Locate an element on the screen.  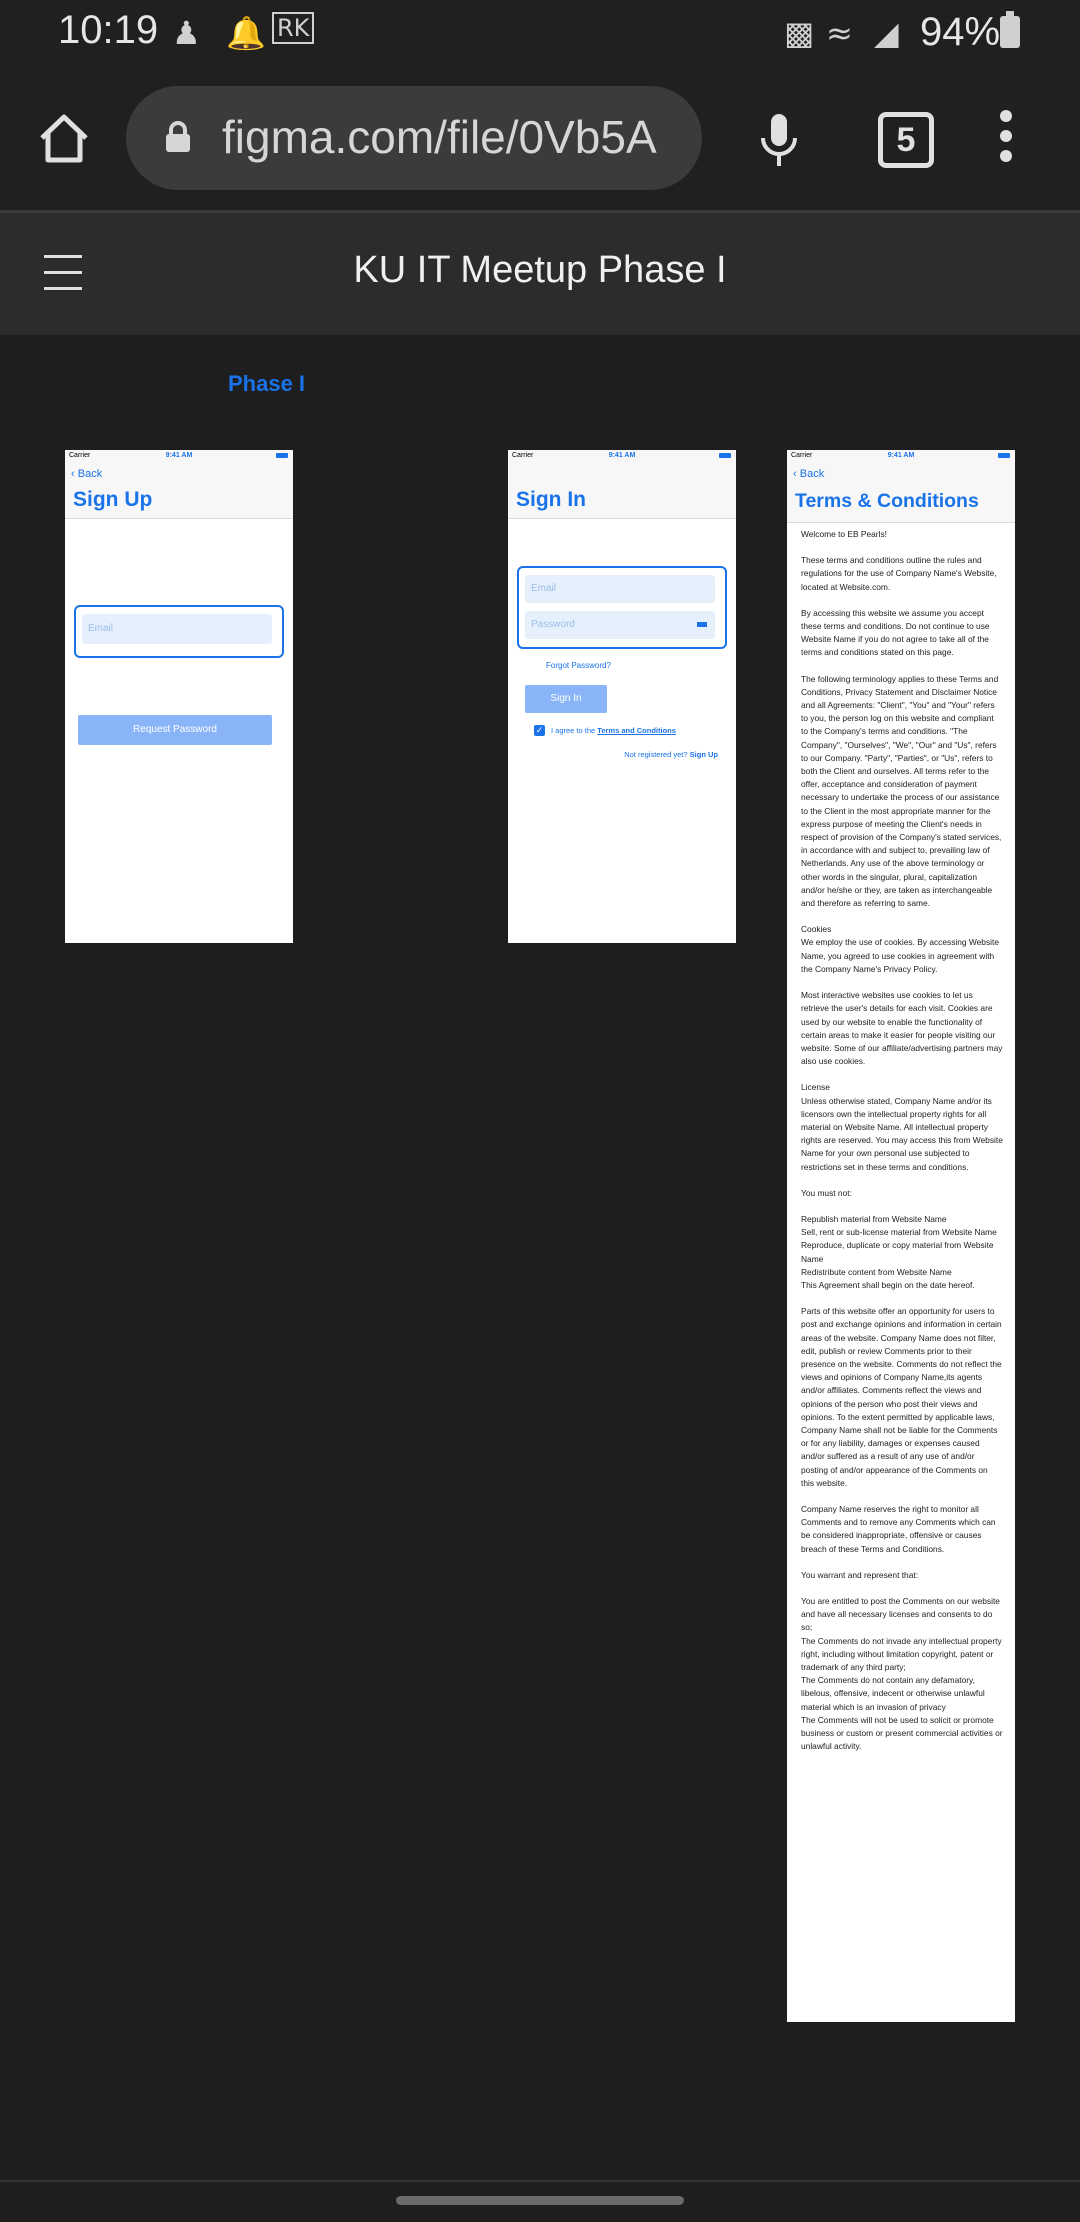
request-password-button: Request Password is located at coordinates (175, 730).